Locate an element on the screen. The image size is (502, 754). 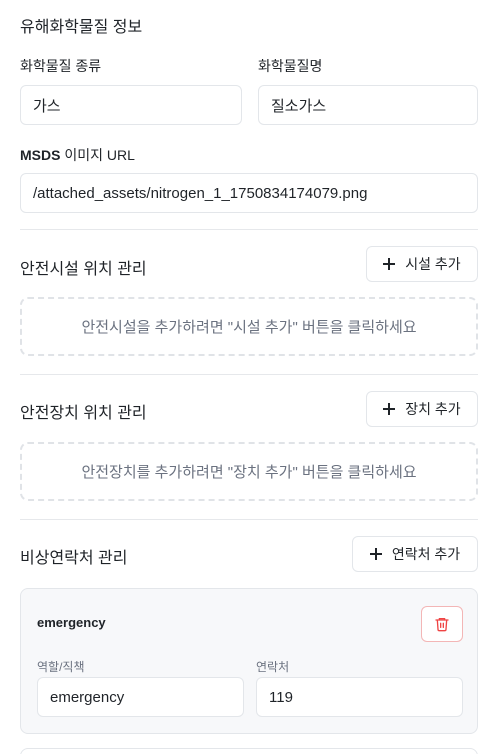
trash-icon is located at coordinates (442, 625).